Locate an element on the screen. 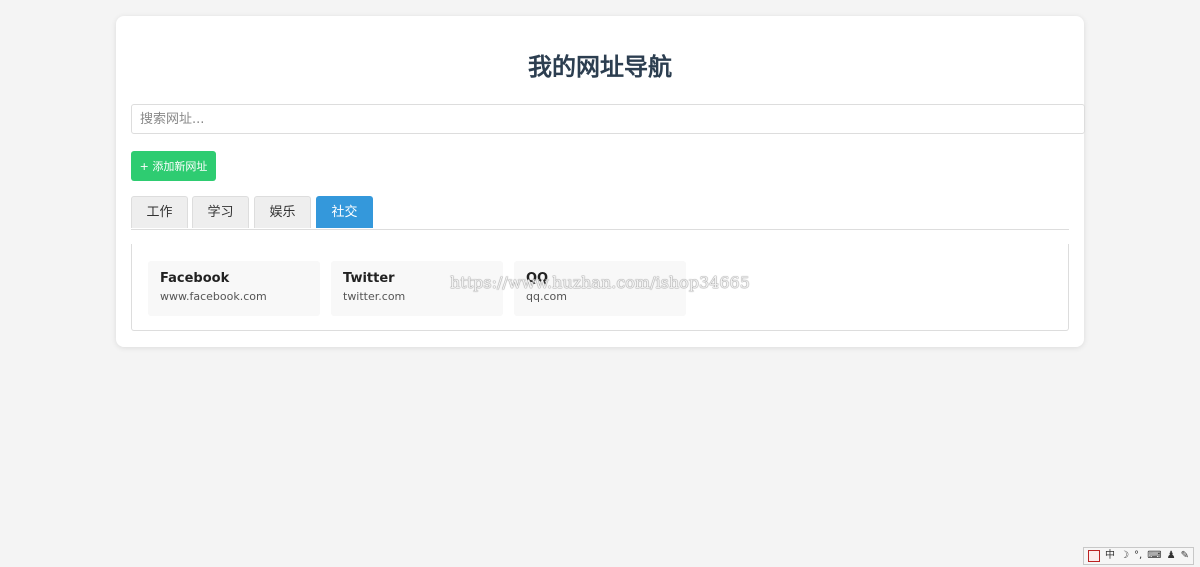 This screenshot has width=1200, height=567. wrench-icon: ✎ is located at coordinates (1185, 556).